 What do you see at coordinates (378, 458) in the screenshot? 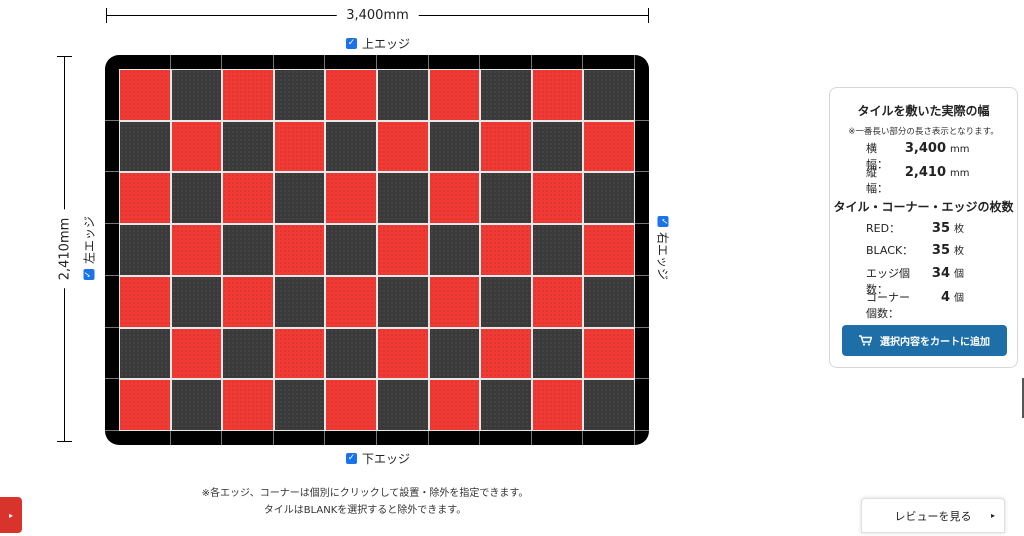
I see `bottom-edge-toggle: ✓ 下エッジ` at bounding box center [378, 458].